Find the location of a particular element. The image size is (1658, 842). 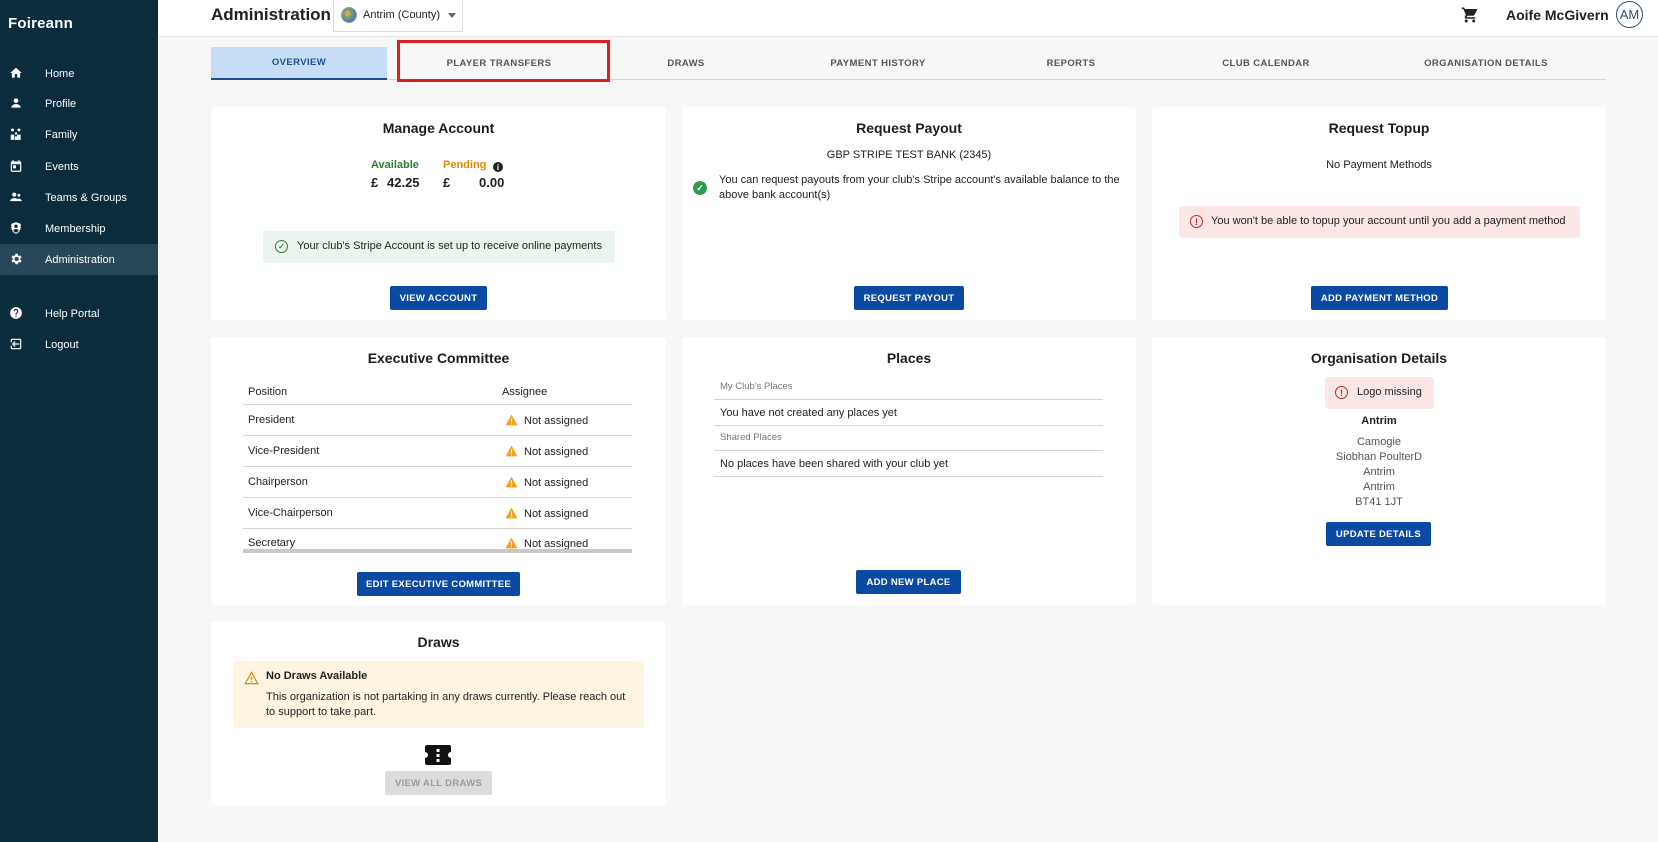

card-title: Executive Committee is located at coordinates (438, 358).